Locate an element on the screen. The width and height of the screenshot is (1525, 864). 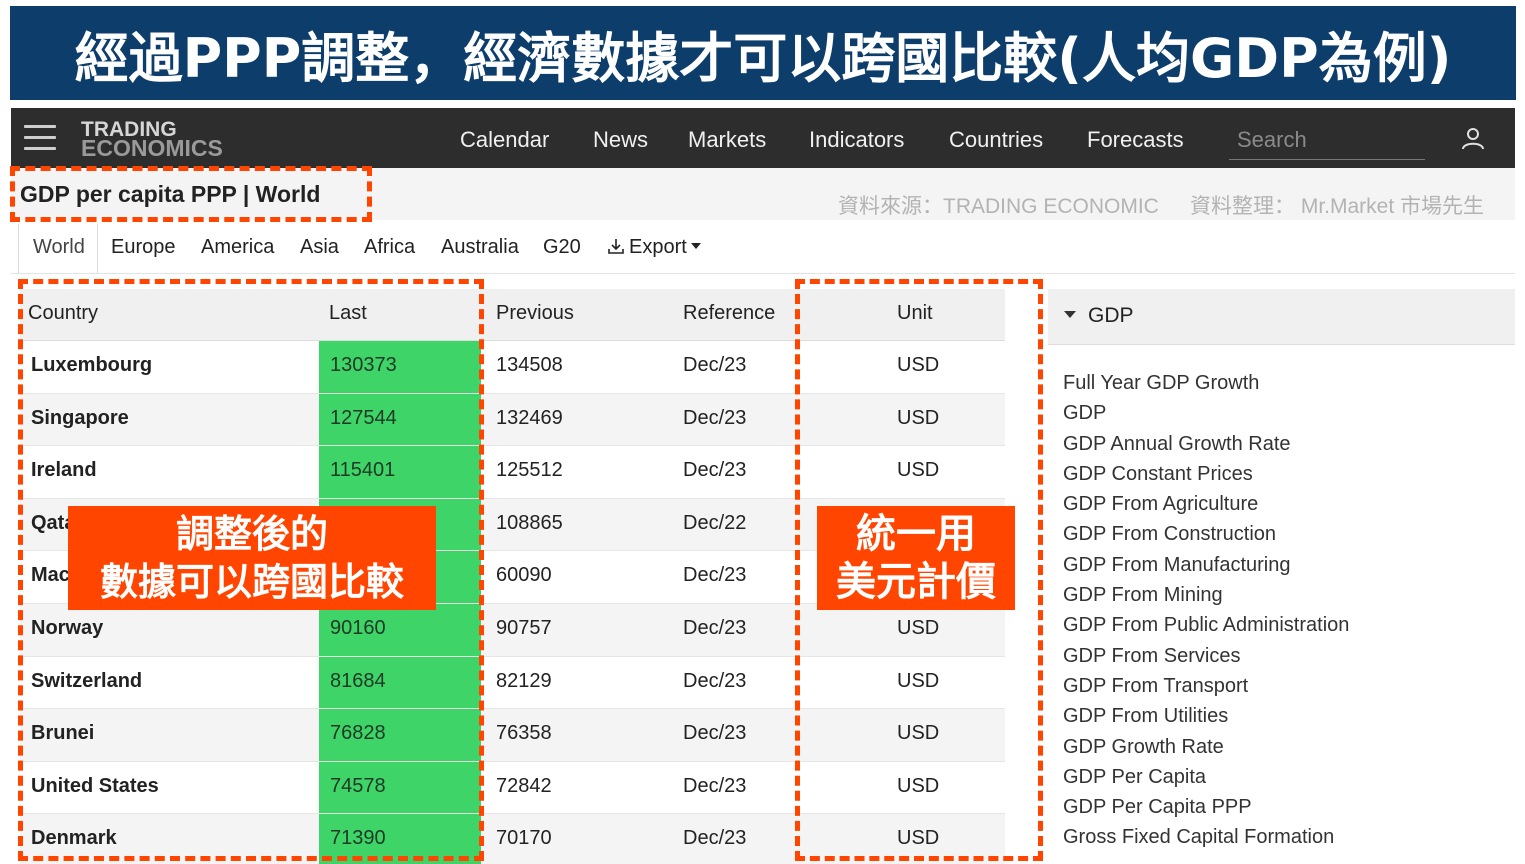
annotation-usd-line2: 美元計價 is located at coordinates (916, 582).